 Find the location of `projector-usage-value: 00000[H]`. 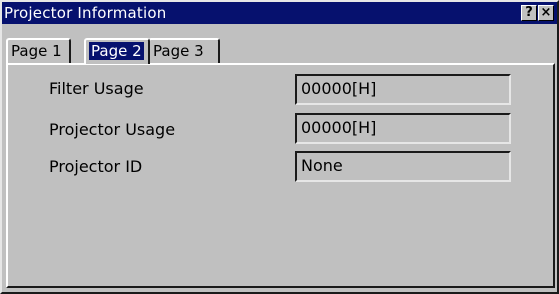

projector-usage-value: 00000[H] is located at coordinates (339, 127).